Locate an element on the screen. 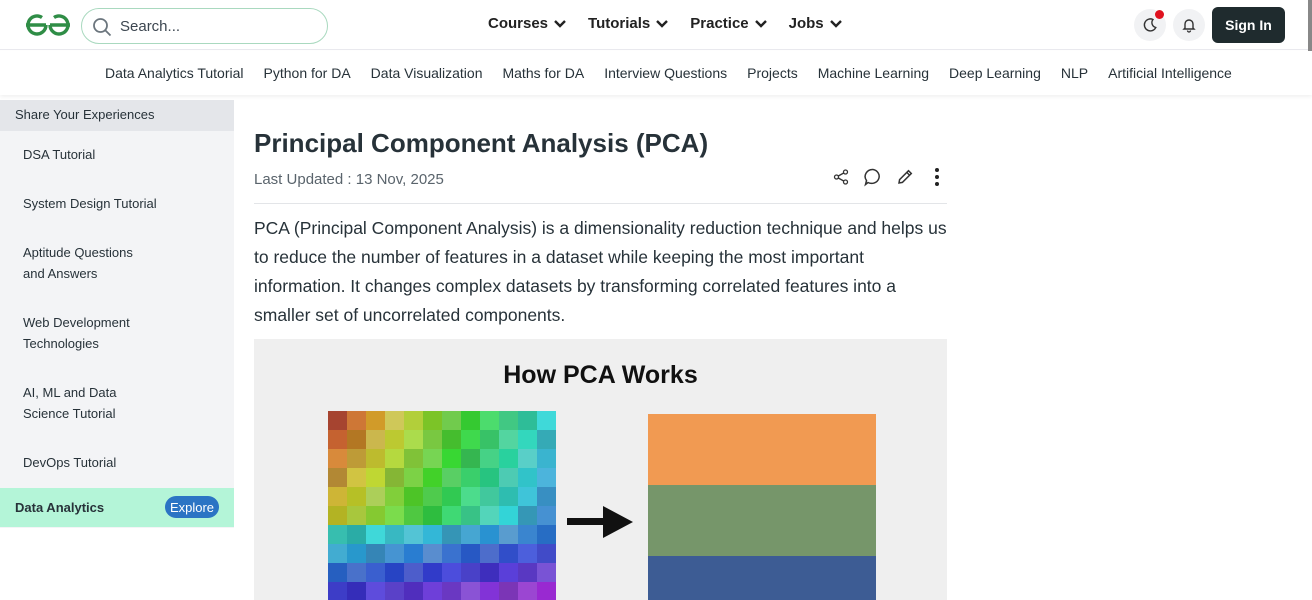 The image size is (1312, 600). sidebar-item-web-development: Web Development Technologies is located at coordinates (85, 333).